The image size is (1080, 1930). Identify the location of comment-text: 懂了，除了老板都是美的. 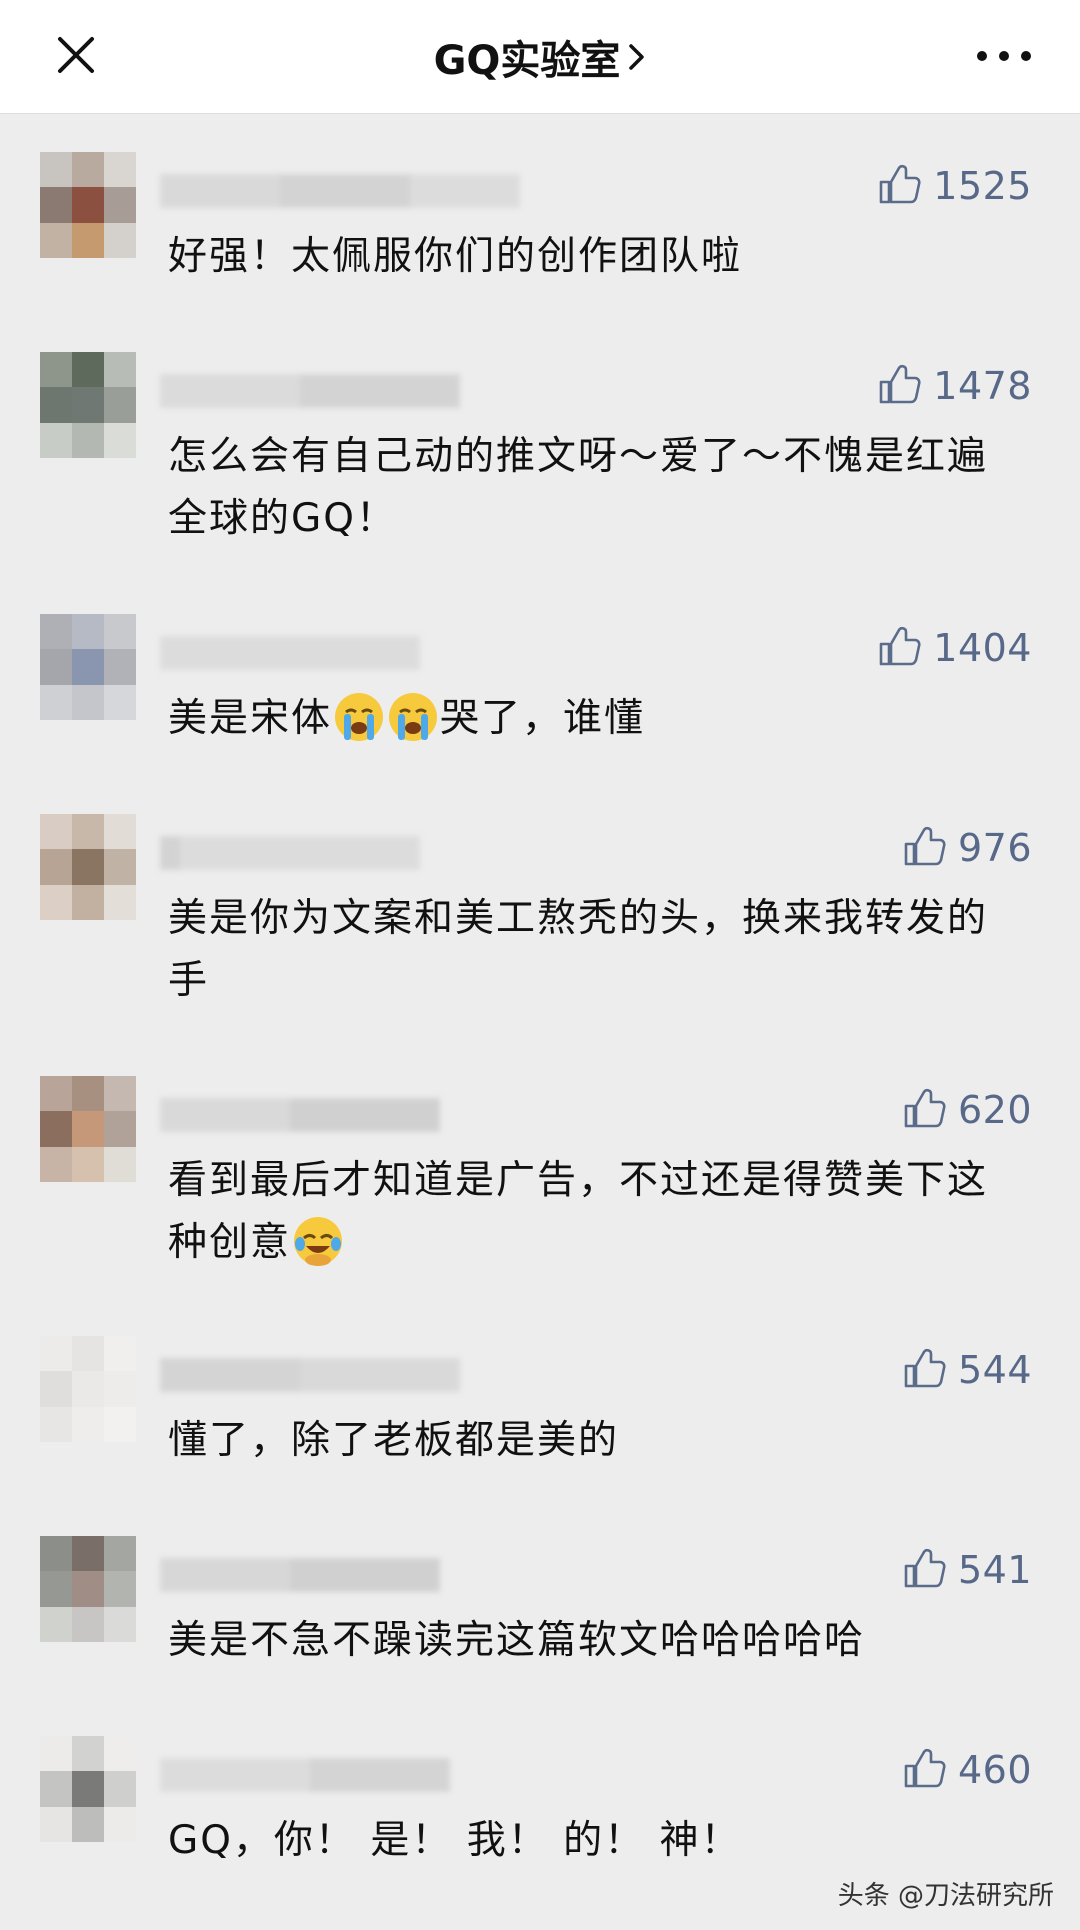
(394, 1440).